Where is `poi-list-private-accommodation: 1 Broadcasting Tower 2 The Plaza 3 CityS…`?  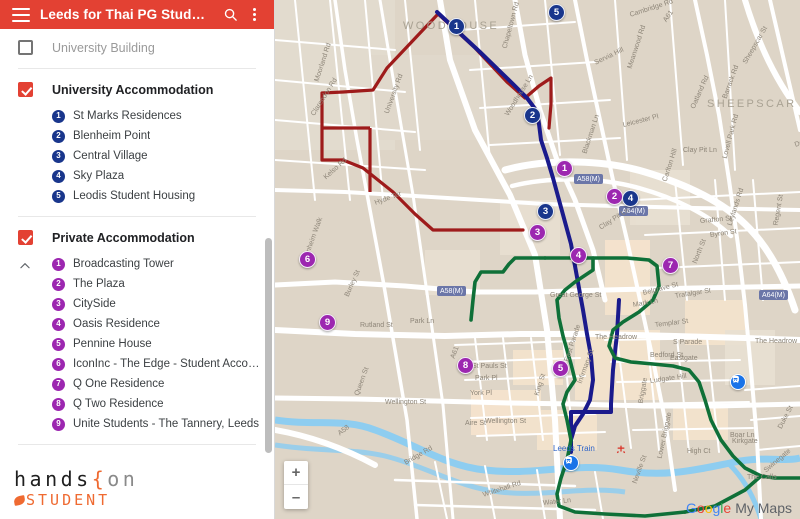 poi-list-private-accommodation: 1 Broadcasting Tower 2 The Plaza 3 CityS… is located at coordinates (137, 345).